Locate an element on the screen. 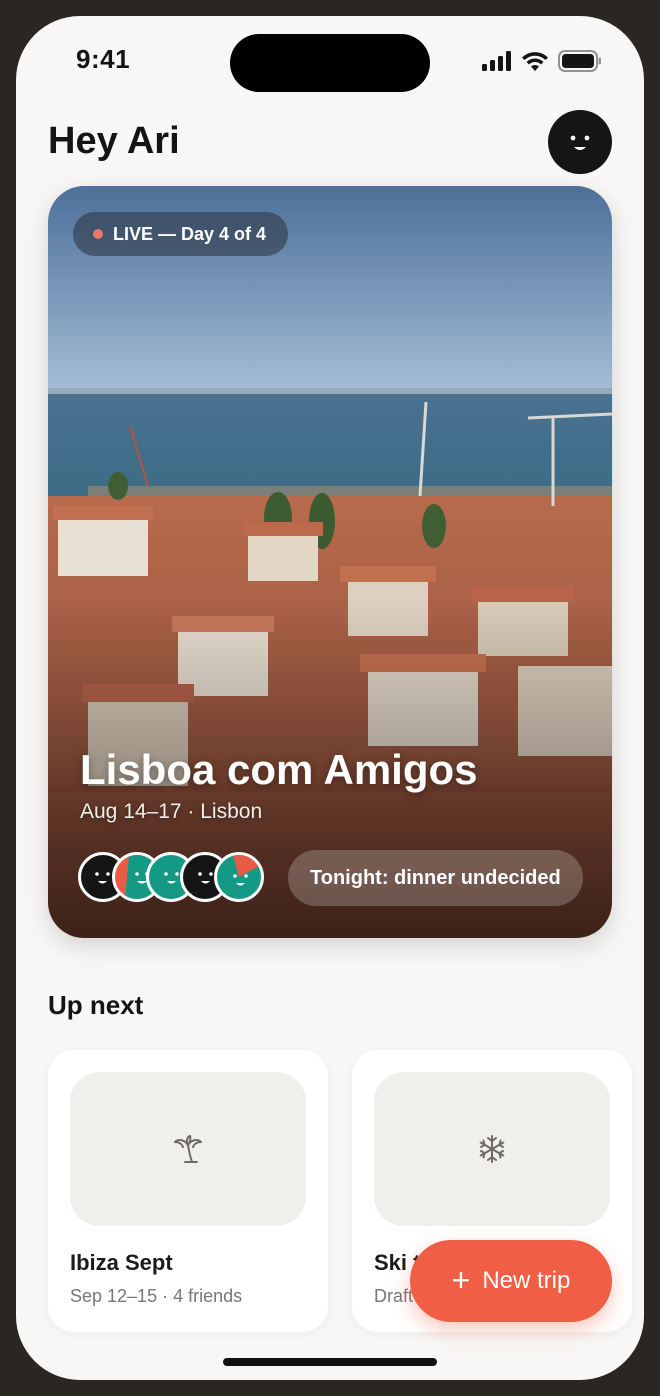 This screenshot has height=1396, width=660. trip-meta: Sep 12–15 · 4 friends is located at coordinates (156, 1296).